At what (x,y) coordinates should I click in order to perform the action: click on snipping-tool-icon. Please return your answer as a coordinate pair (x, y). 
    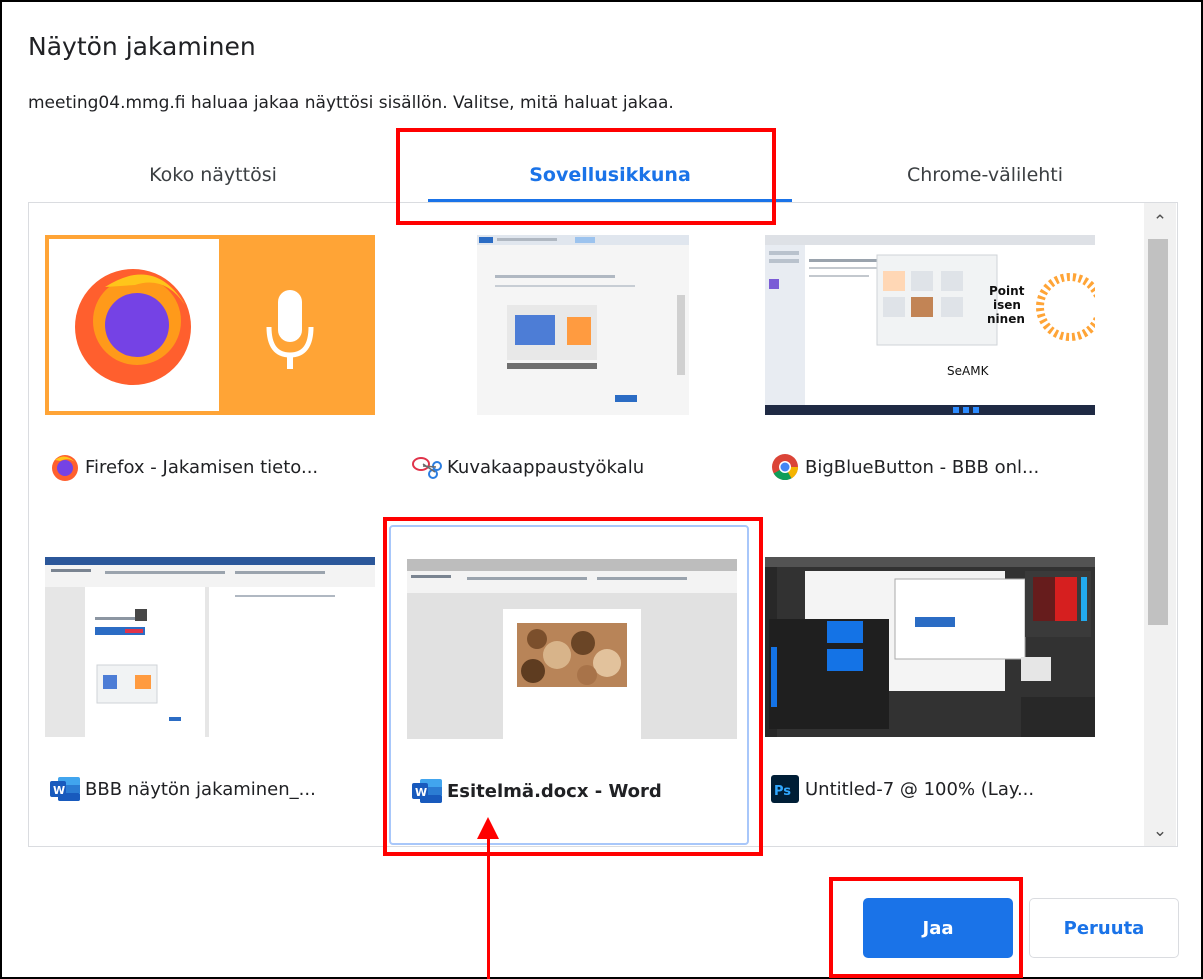
    Looking at the image, I should click on (427, 467).